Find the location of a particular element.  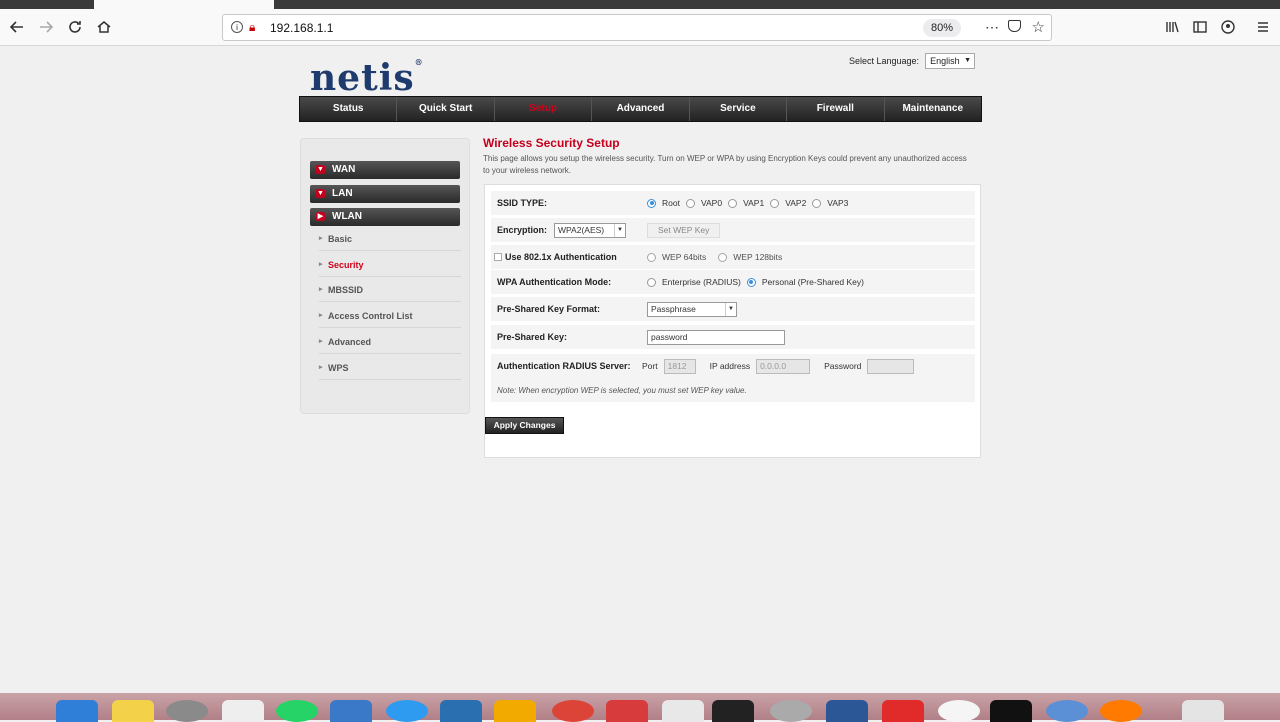

encryption-select: WPA2(AES) ▼ is located at coordinates (590, 230).